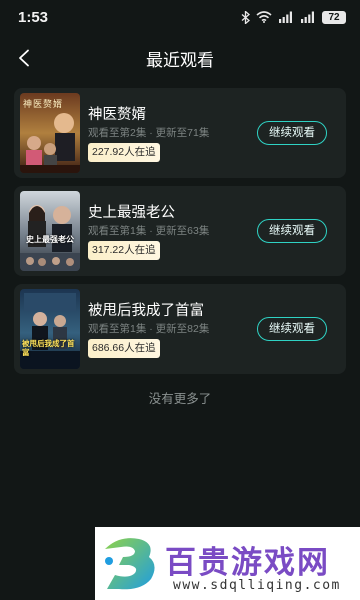  What do you see at coordinates (247, 563) in the screenshot?
I see `watermark-brand: 百贵游戏网` at bounding box center [247, 563].